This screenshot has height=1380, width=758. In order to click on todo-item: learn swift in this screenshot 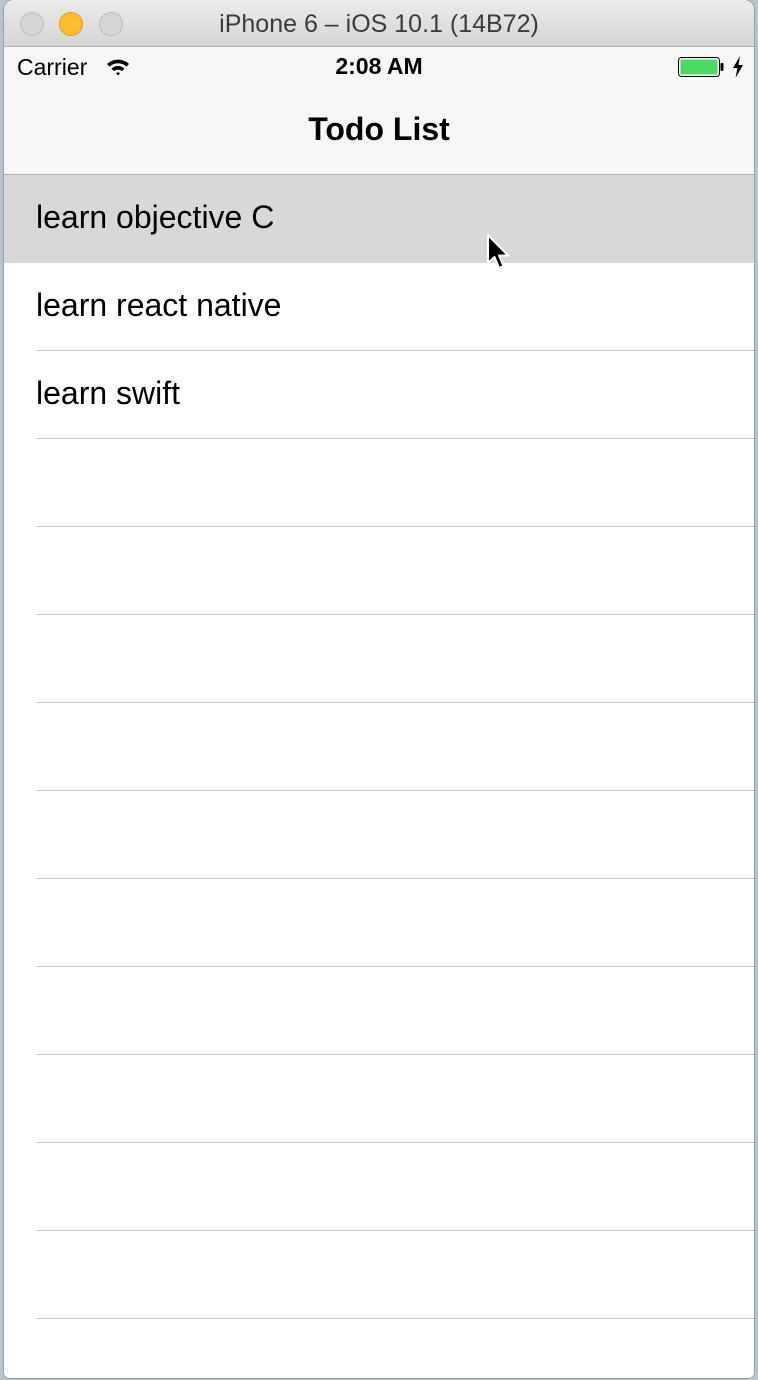, I will do `click(379, 395)`.